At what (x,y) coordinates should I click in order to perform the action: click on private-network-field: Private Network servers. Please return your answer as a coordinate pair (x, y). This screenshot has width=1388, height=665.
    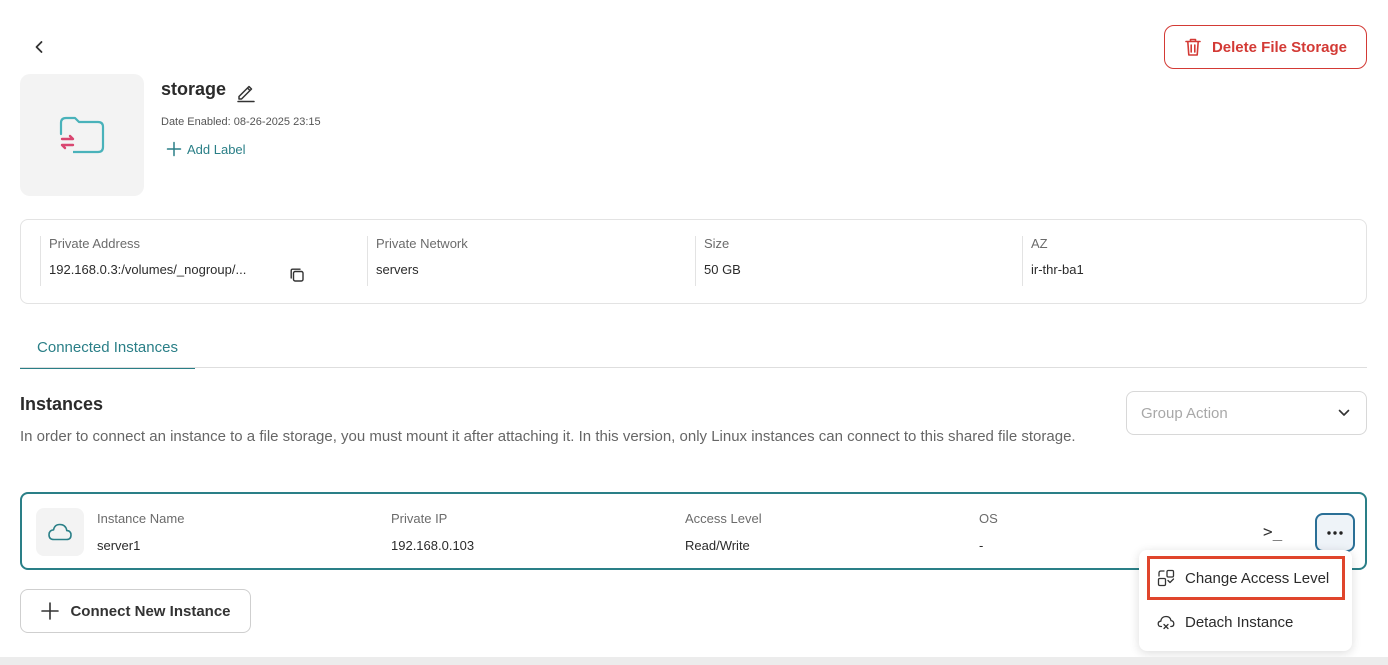
    Looking at the image, I should click on (422, 262).